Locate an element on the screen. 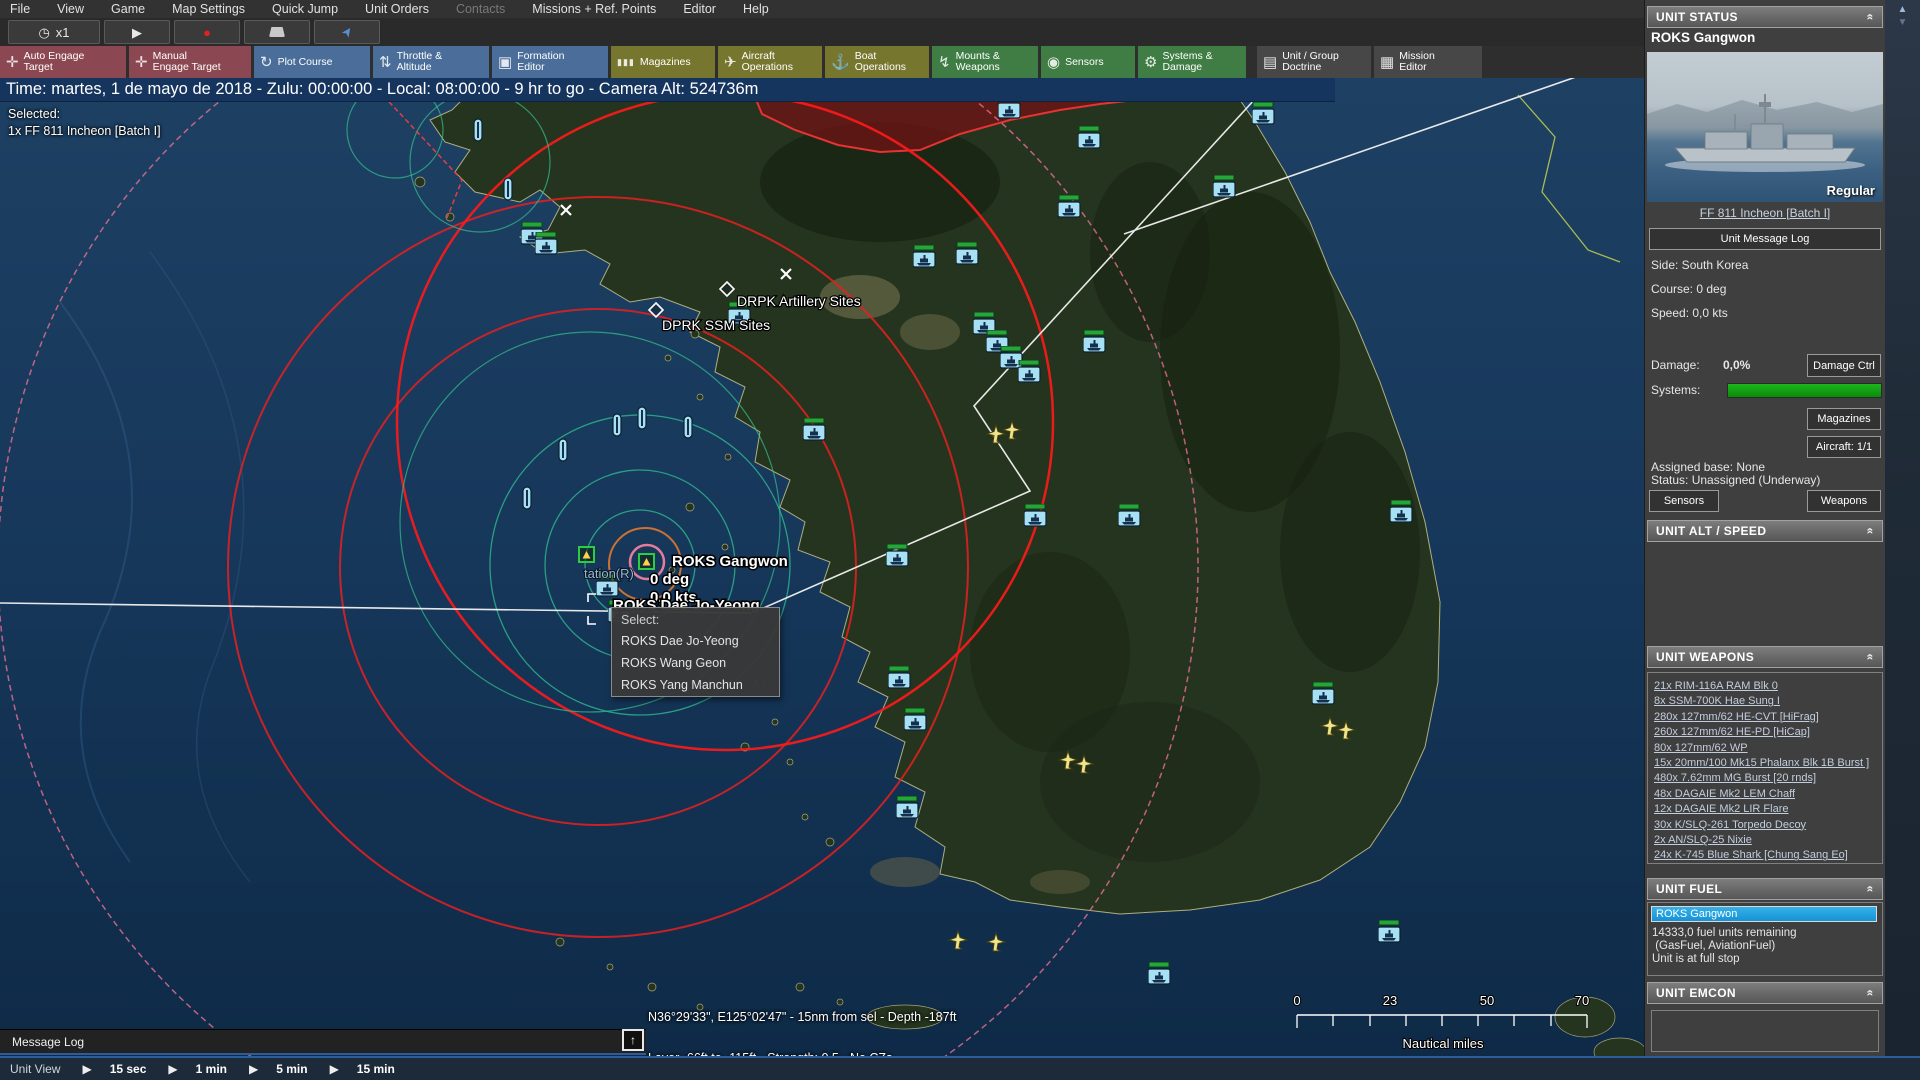 The height and width of the screenshot is (1080, 1920). menu-map-settings: Map Settings is located at coordinates (208, 9).